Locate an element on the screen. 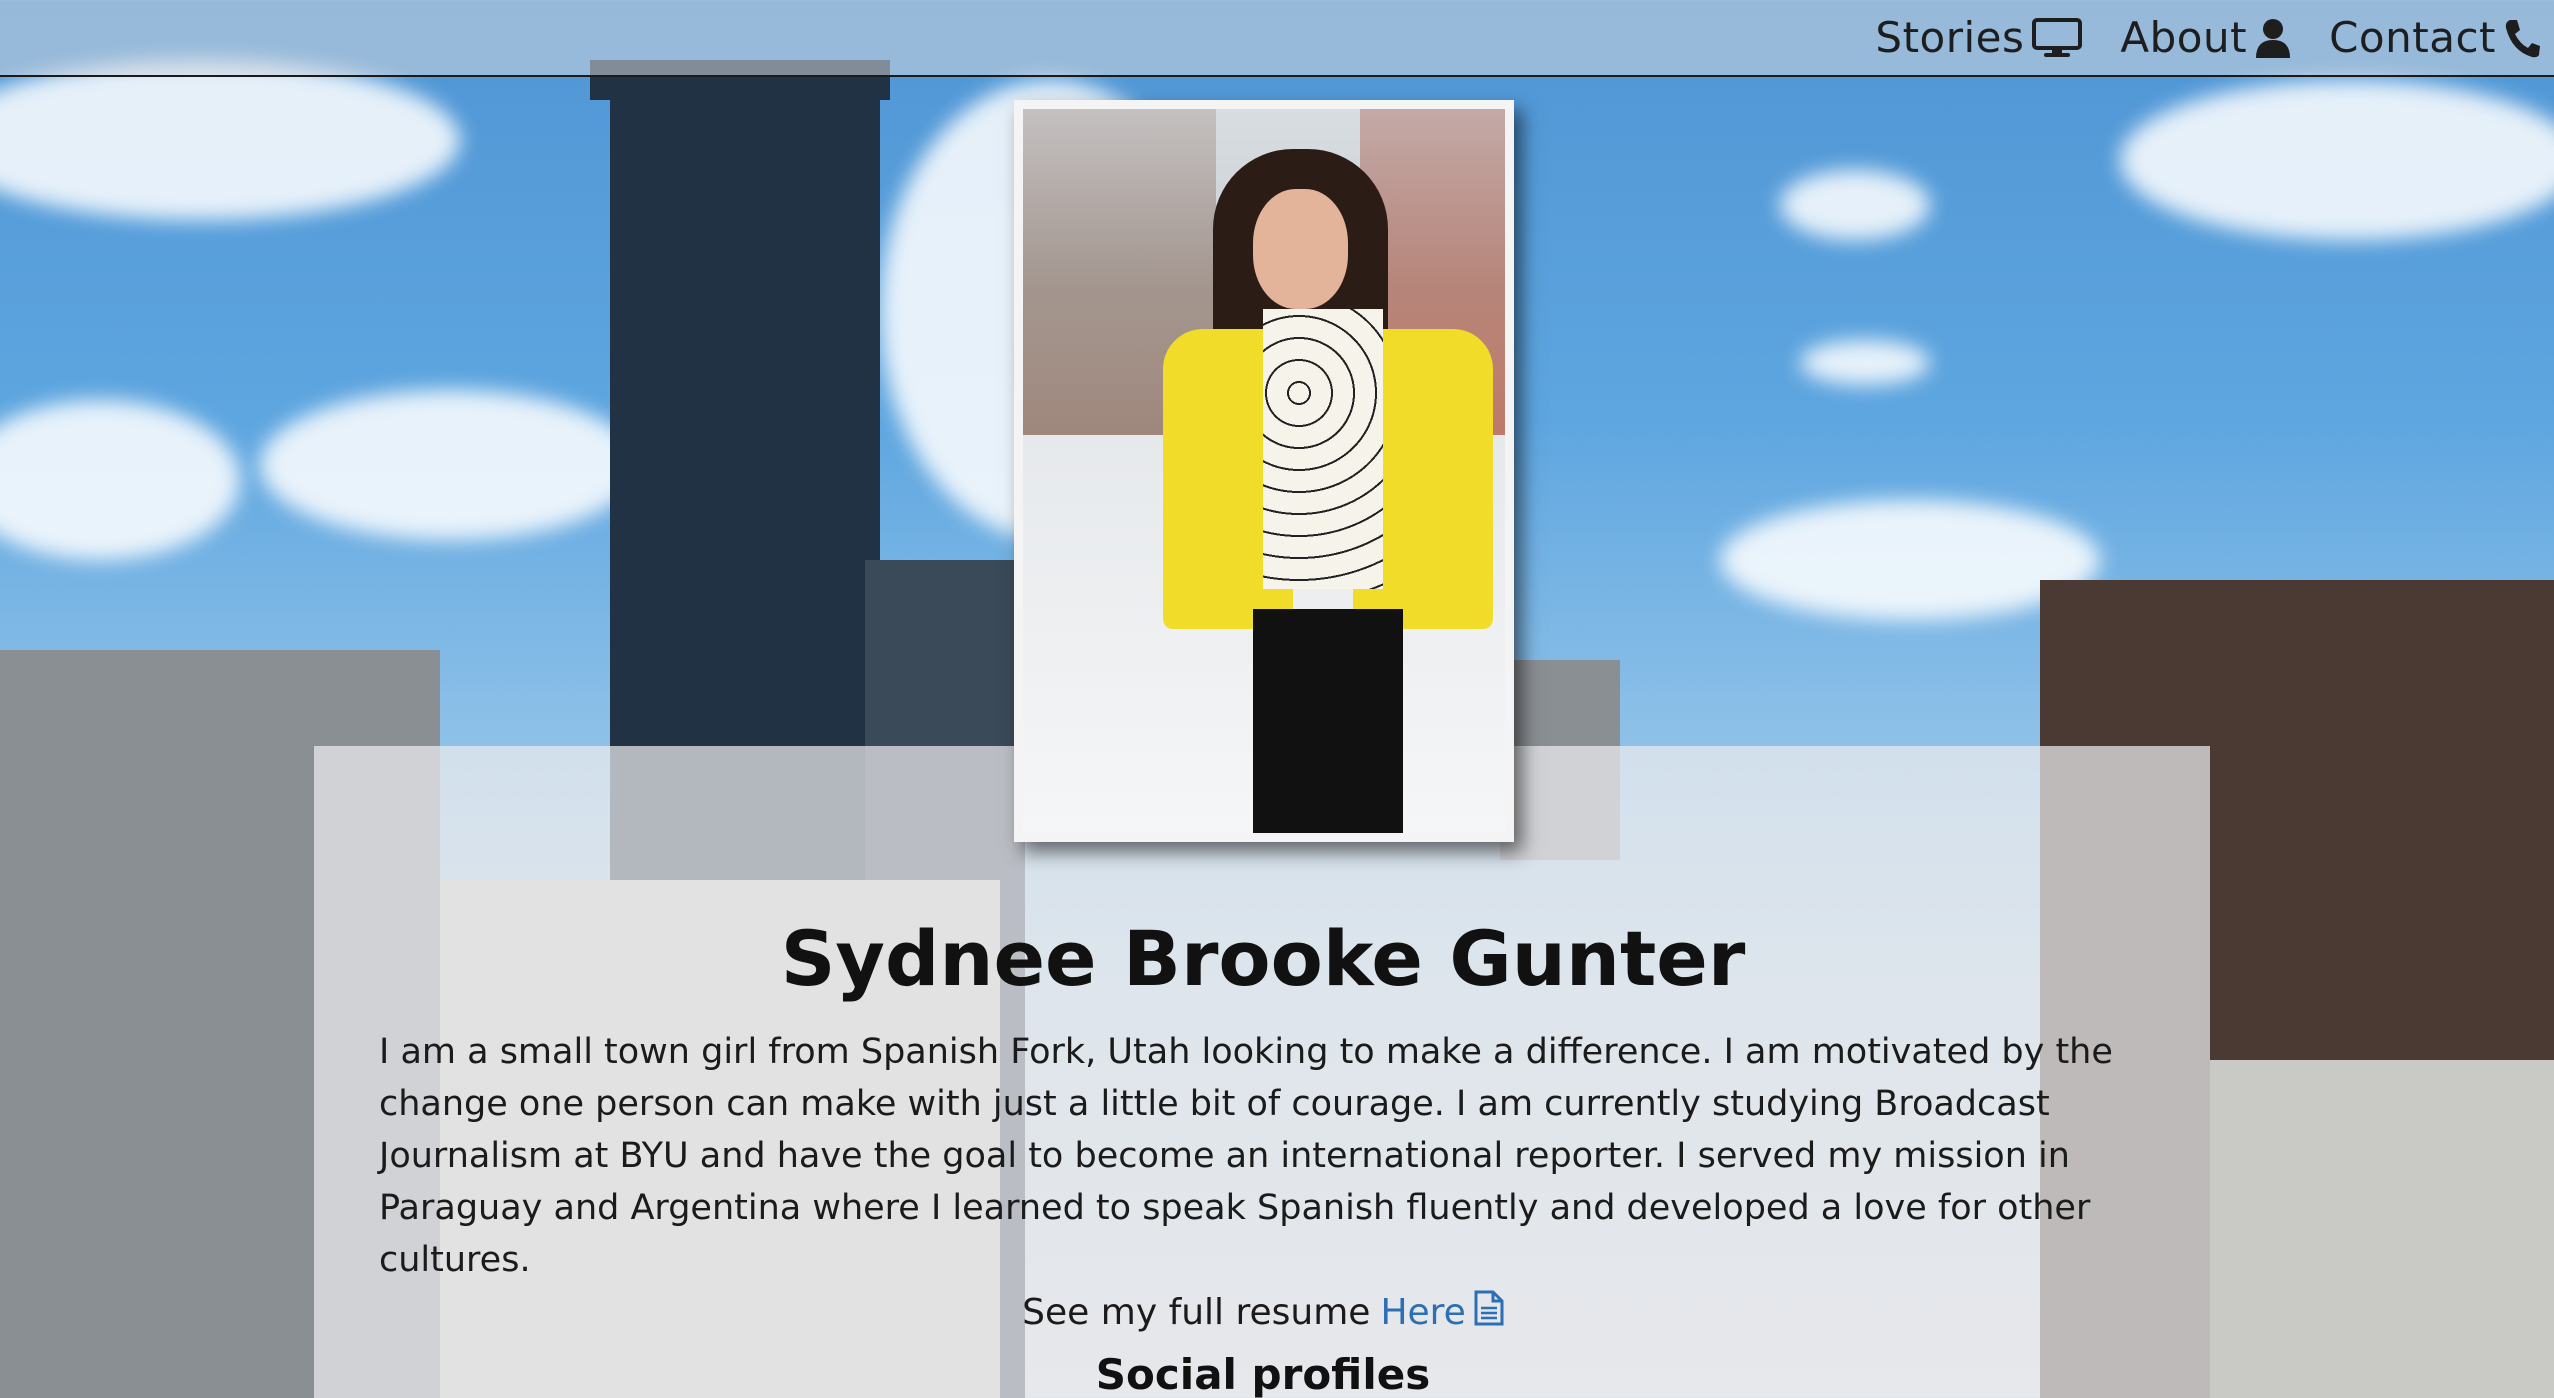 Image resolution: width=2554 pixels, height=1398 pixels. nav-about-link: About is located at coordinates (2205, 37).